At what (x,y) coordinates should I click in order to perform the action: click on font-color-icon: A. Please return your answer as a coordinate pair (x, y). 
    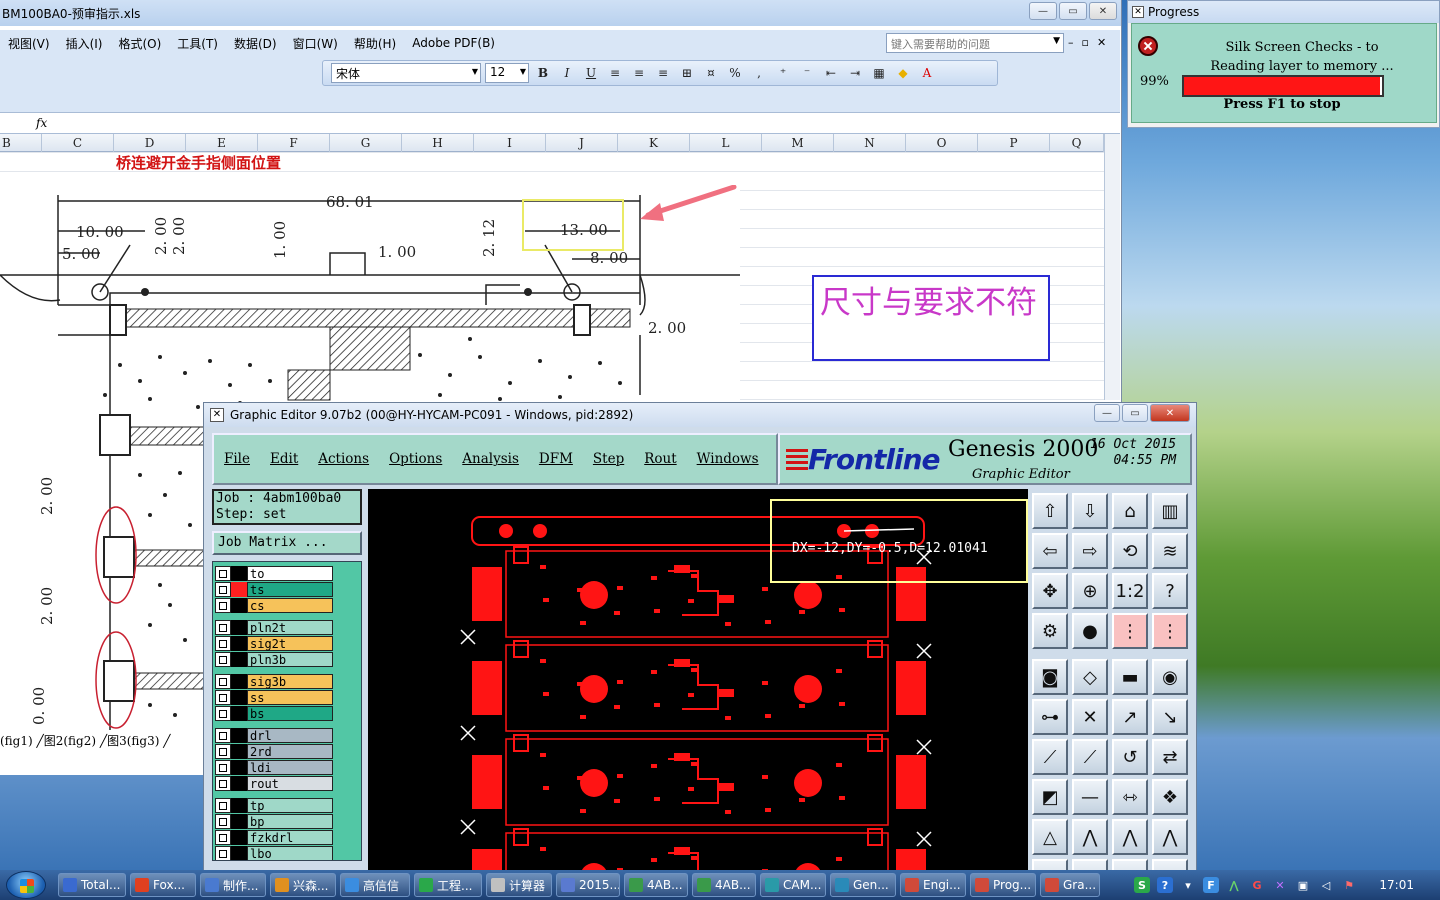
    Looking at the image, I should click on (927, 73).